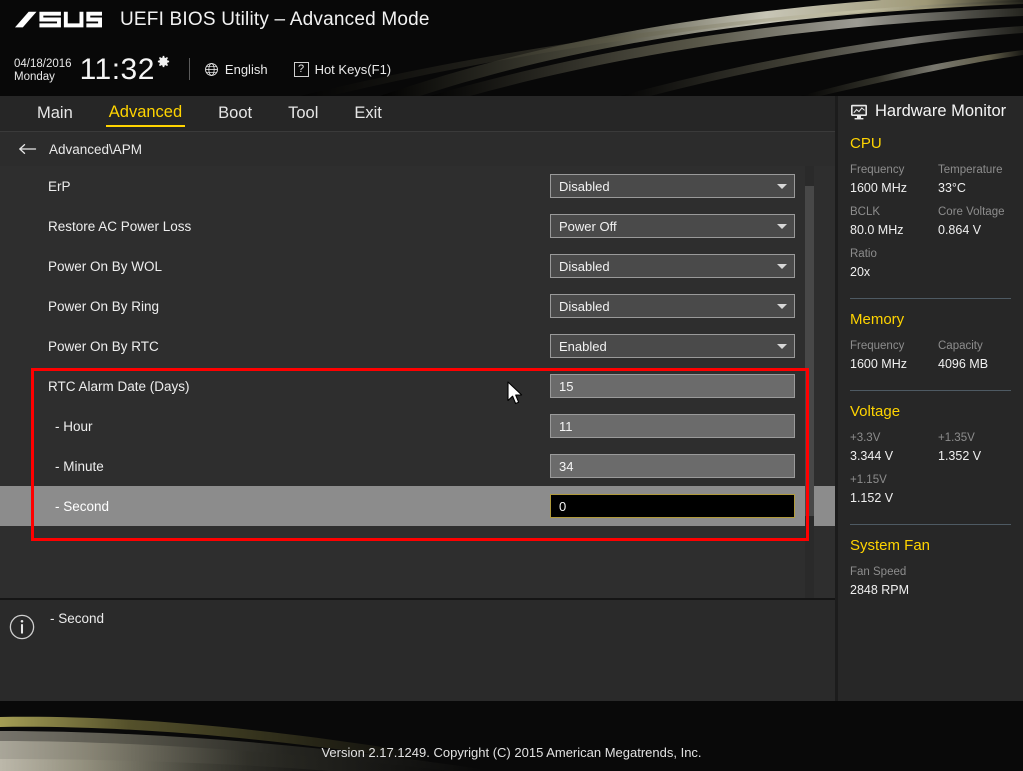 The width and height of the screenshot is (1023, 771). I want to click on help-info-panel: - Second, so click(417, 649).